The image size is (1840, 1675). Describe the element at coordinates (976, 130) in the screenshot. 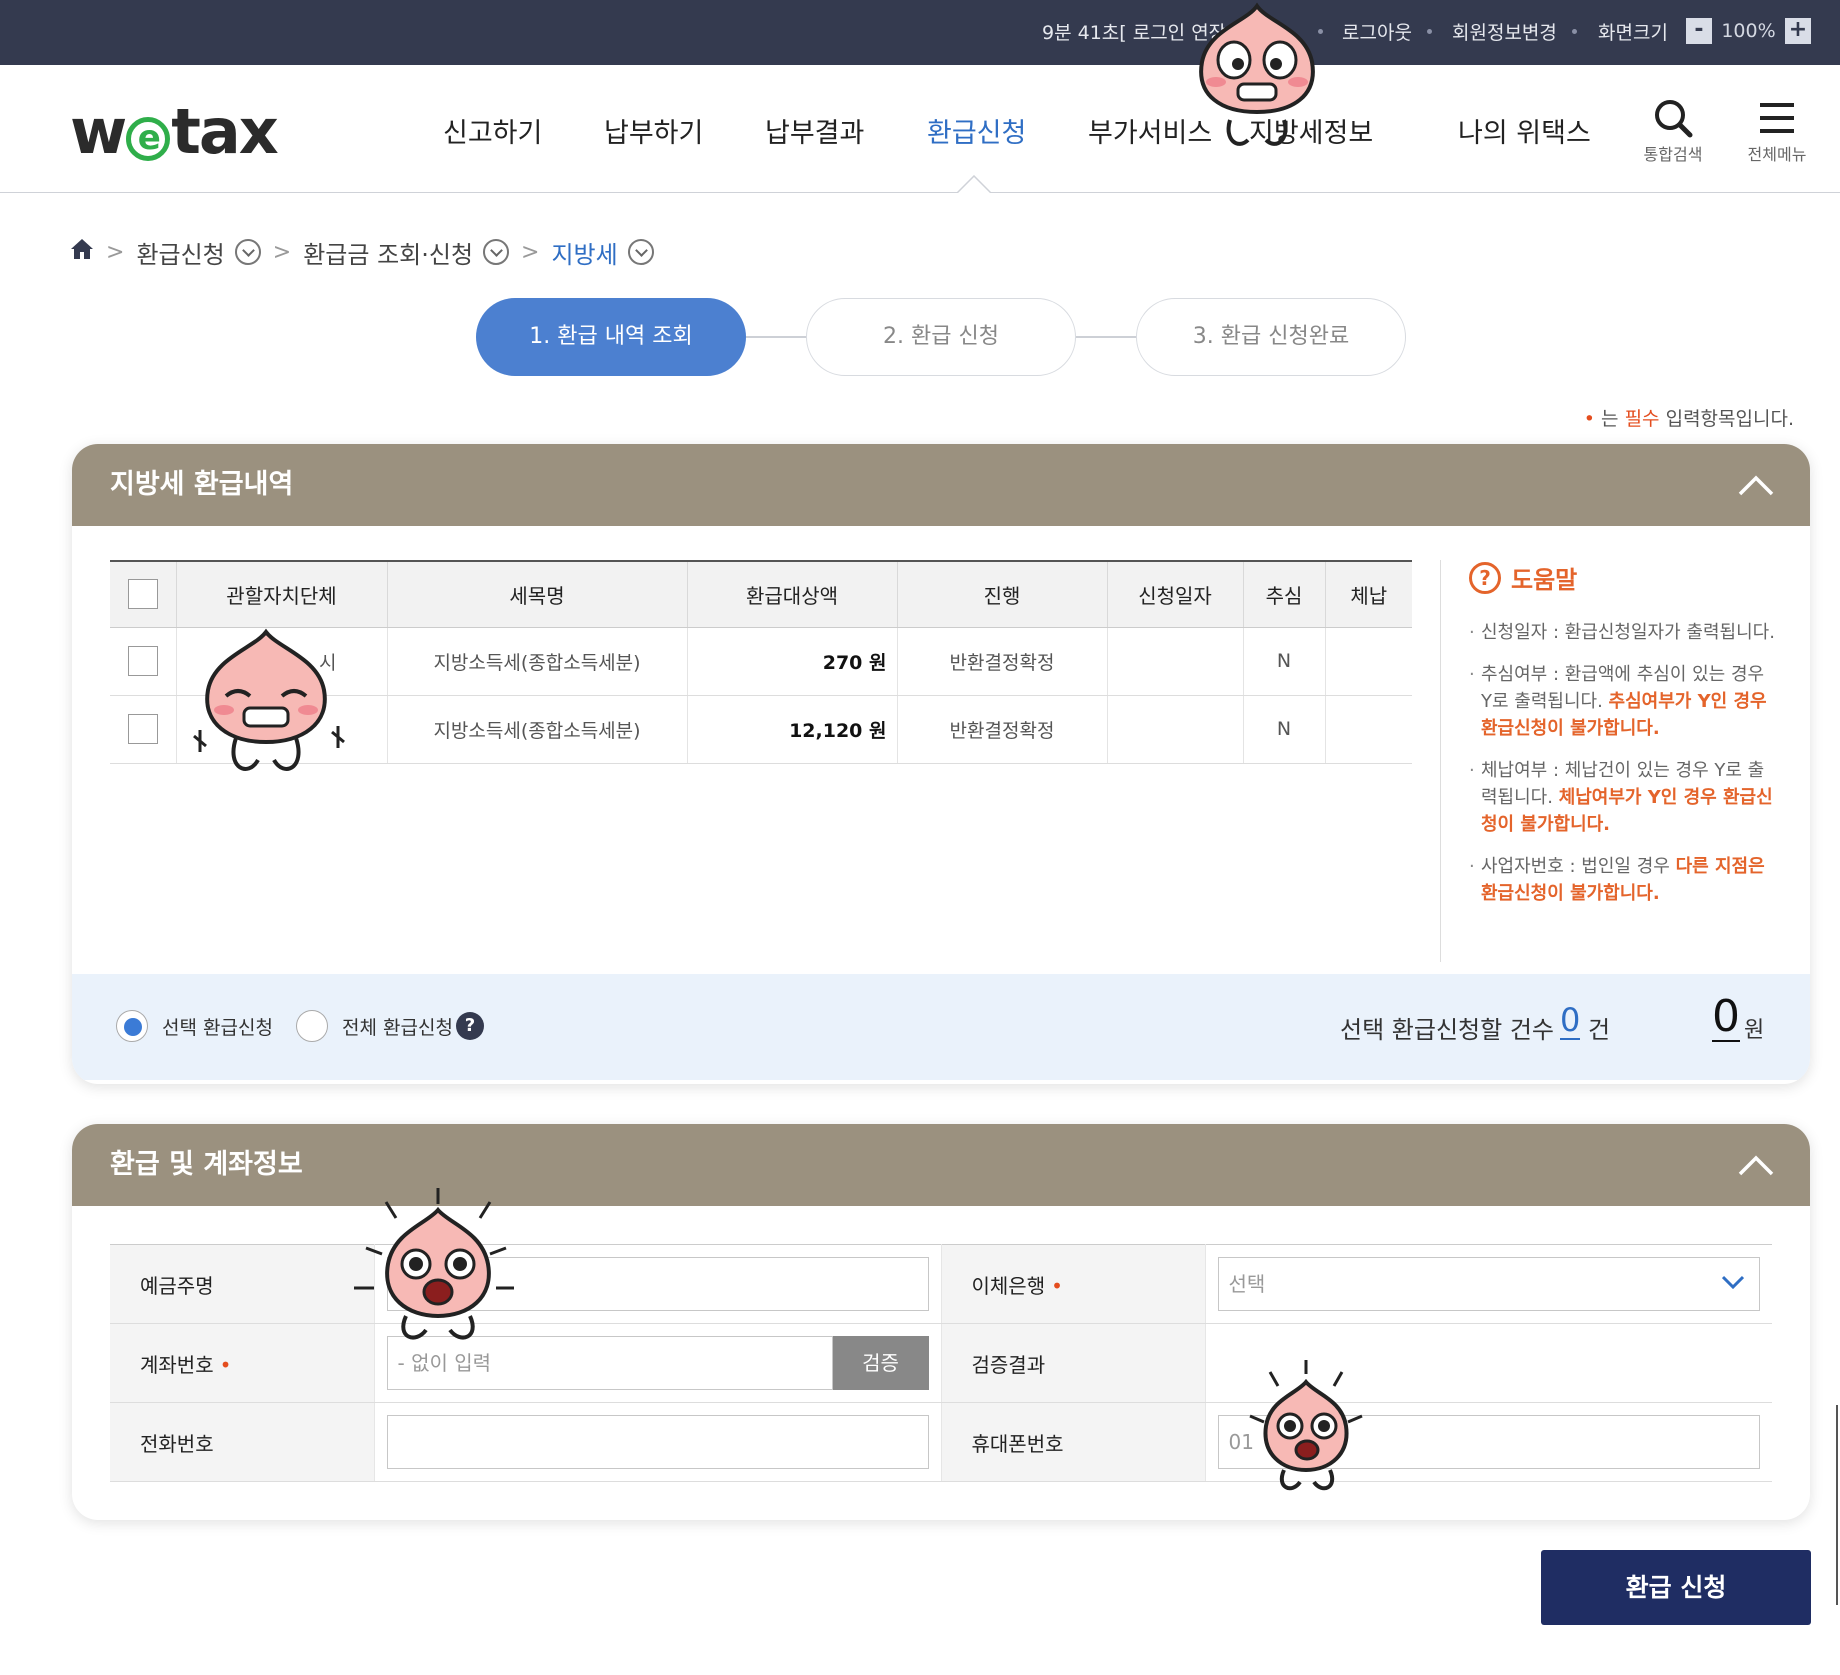

I see `nav-refund: 환급신청` at that location.